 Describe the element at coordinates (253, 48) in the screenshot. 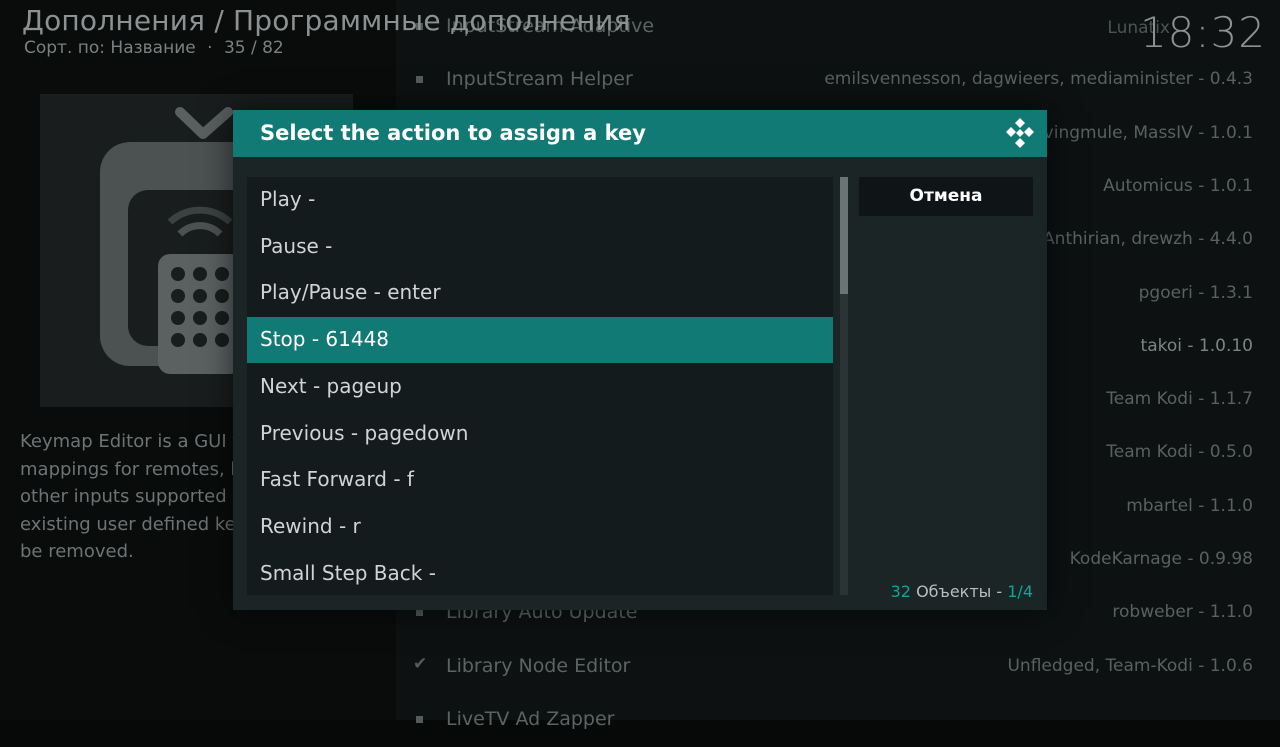

I see `list-position: 35 / 82` at that location.